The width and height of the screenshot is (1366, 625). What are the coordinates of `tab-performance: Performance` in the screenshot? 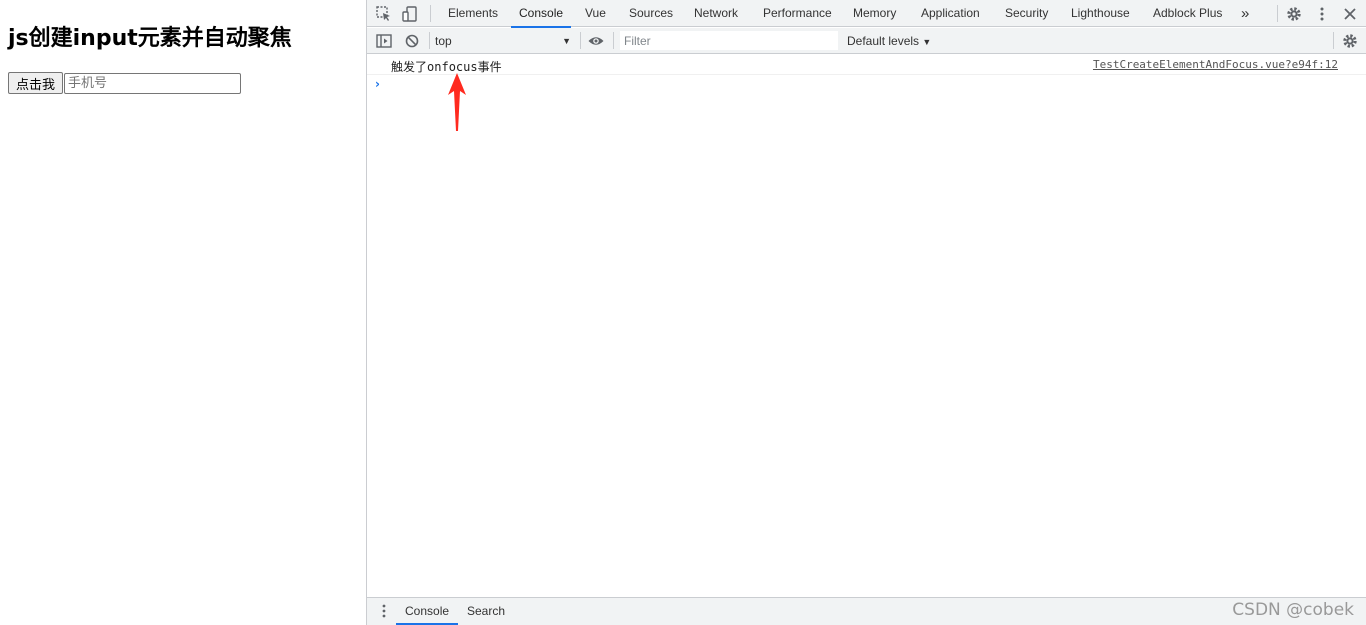 It's located at (797, 13).